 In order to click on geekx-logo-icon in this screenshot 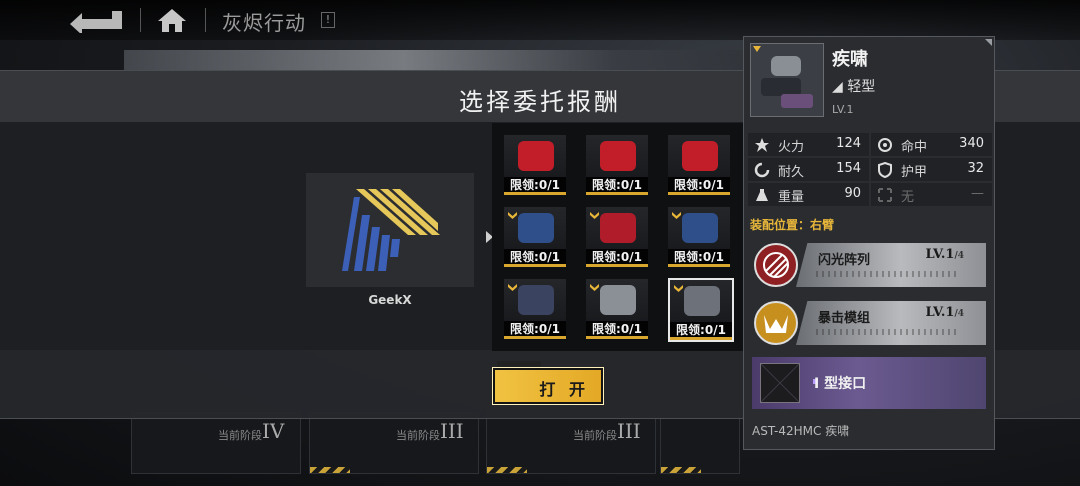, I will do `click(391, 230)`.